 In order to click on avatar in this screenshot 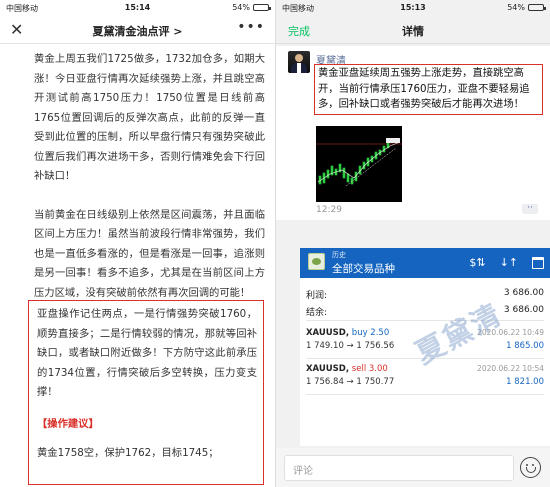, I will do `click(299, 62)`.